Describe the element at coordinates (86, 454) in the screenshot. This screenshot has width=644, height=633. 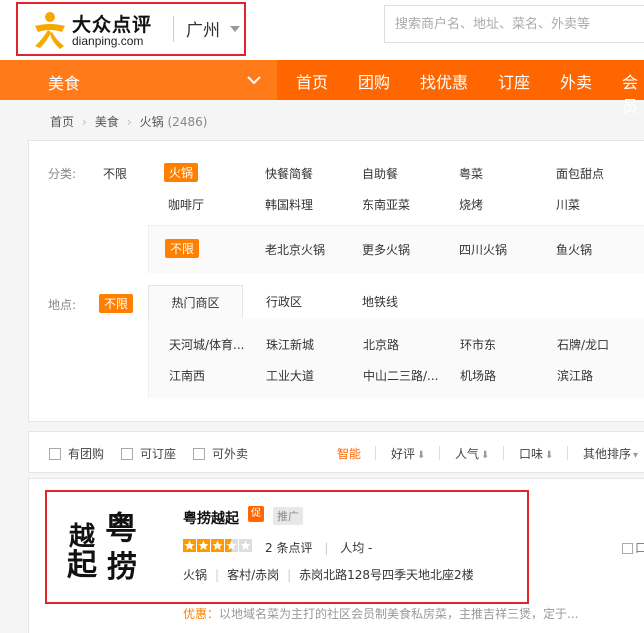
I see `checkbox-label: 有团购` at that location.